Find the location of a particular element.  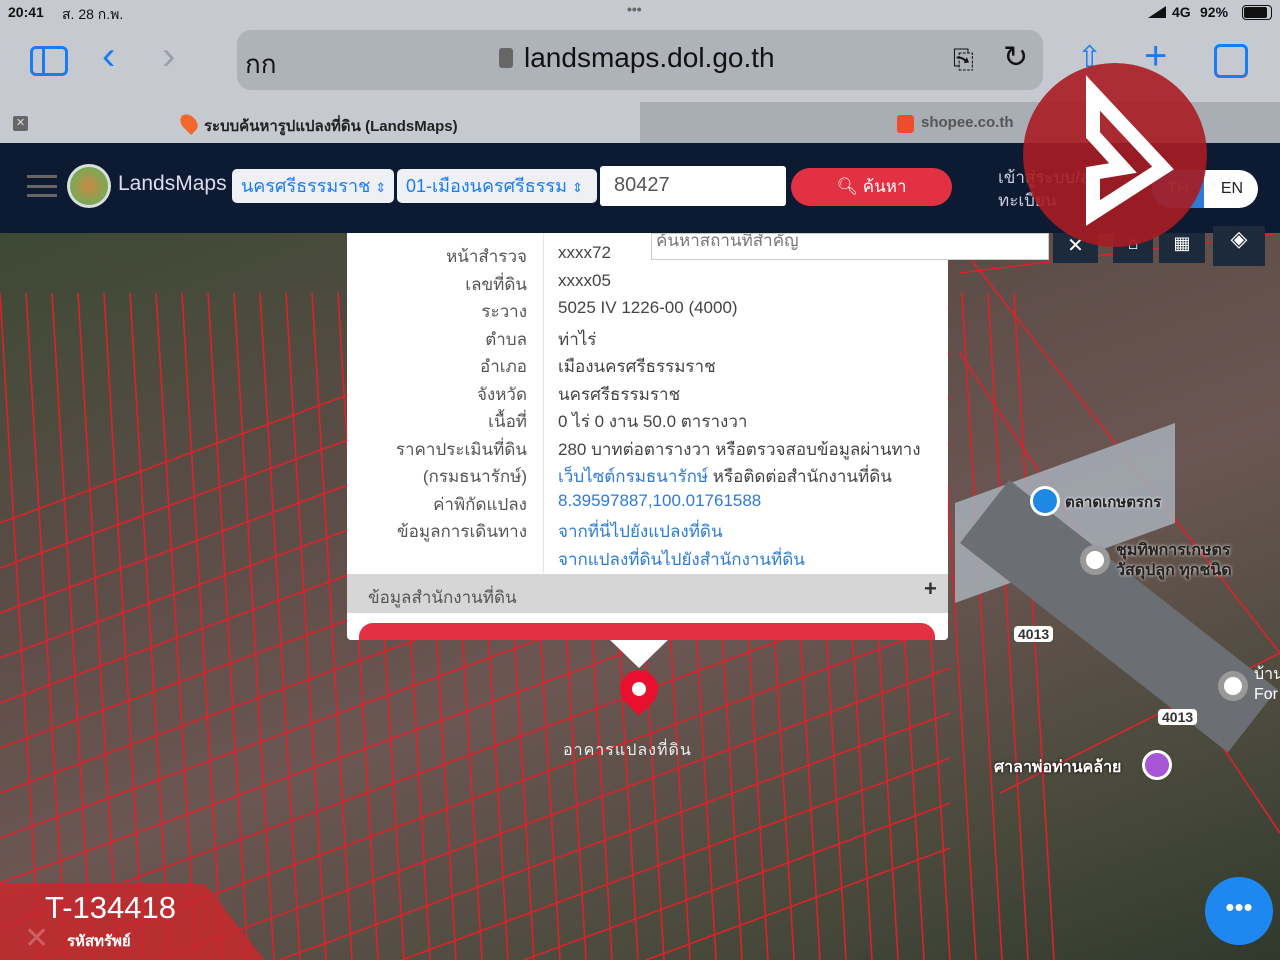

poi-market: ตลาดเกษตรกร is located at coordinates (1113, 502).